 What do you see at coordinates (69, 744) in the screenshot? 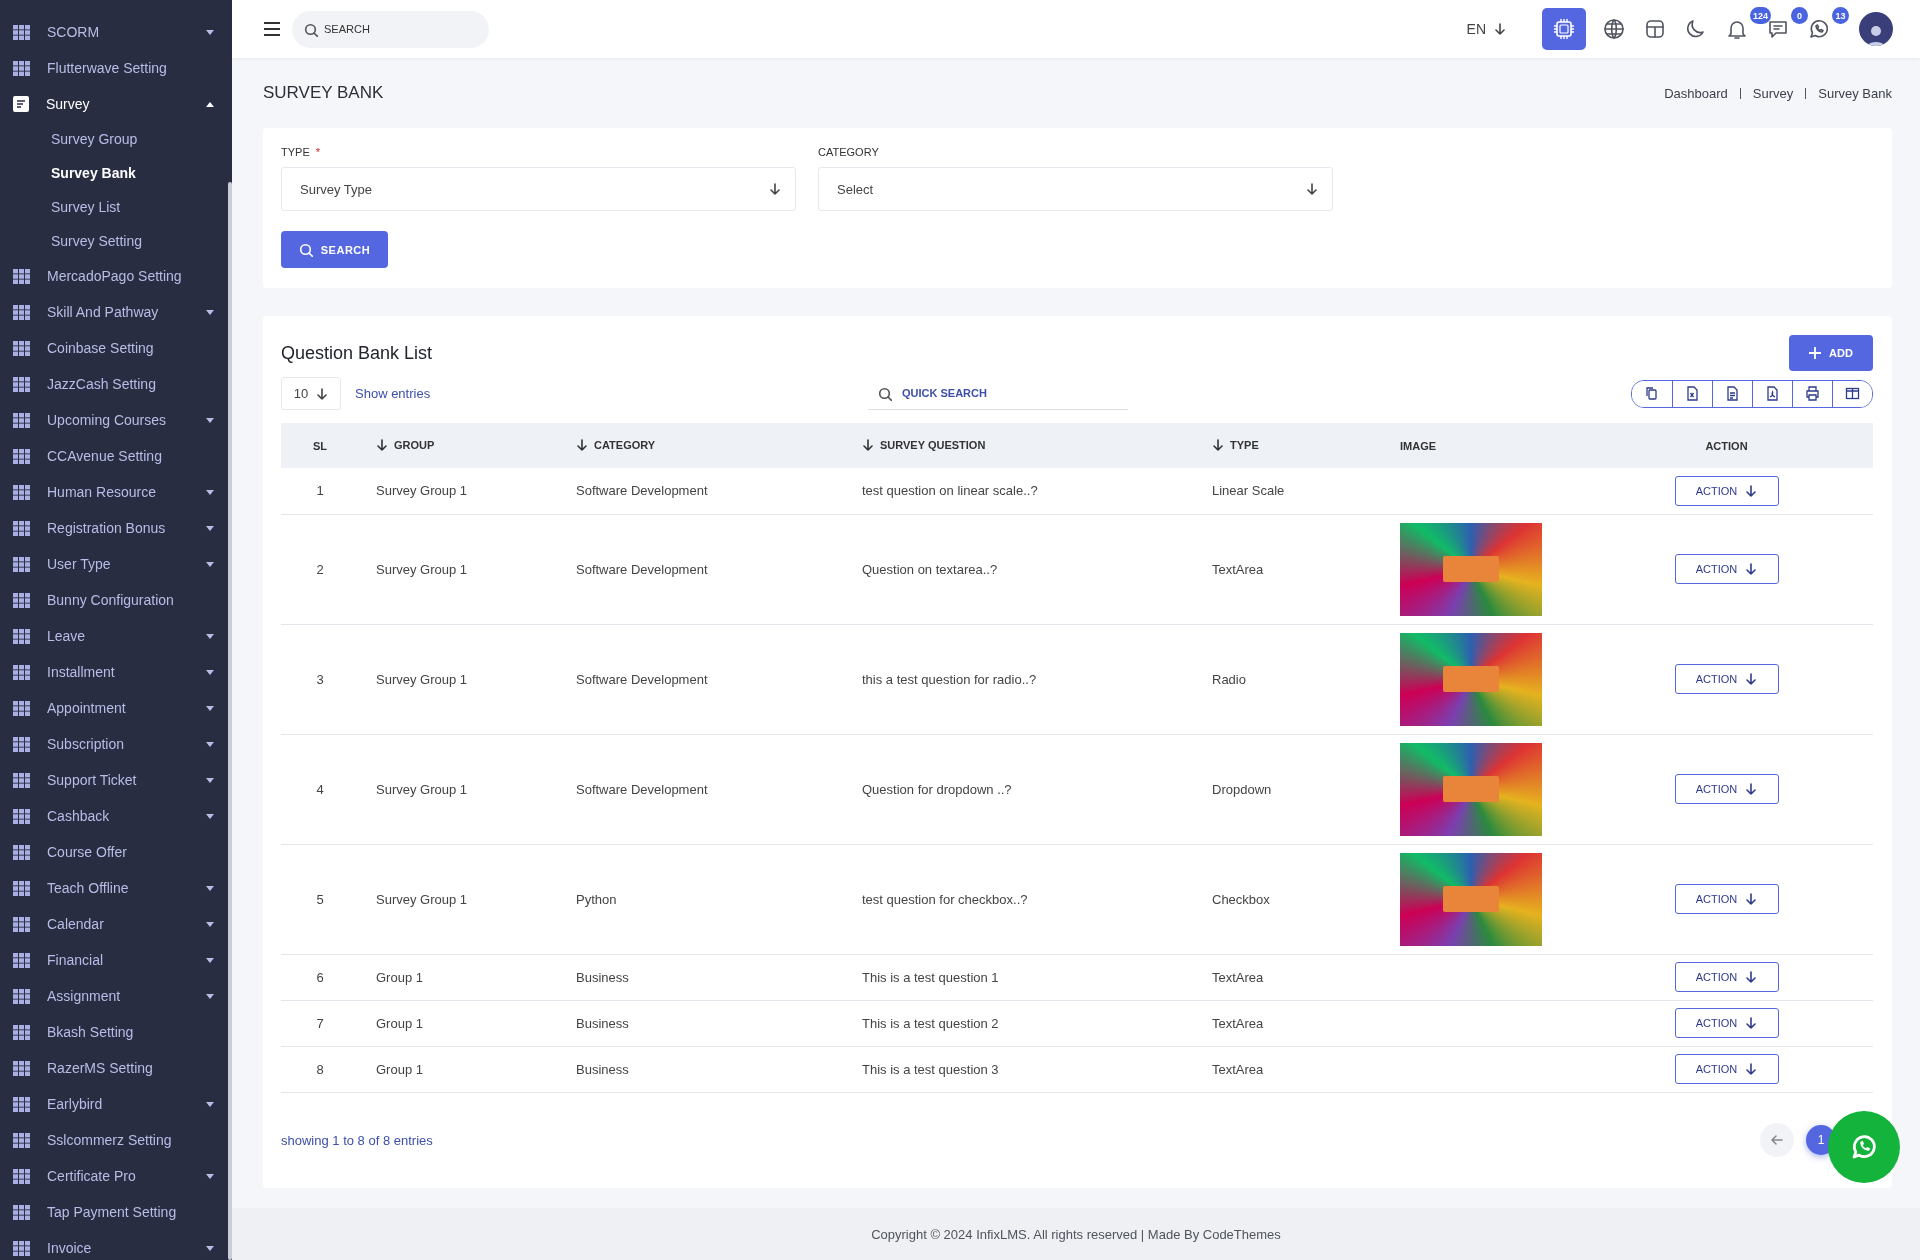
I see `sidebar-item: Subscription` at bounding box center [69, 744].